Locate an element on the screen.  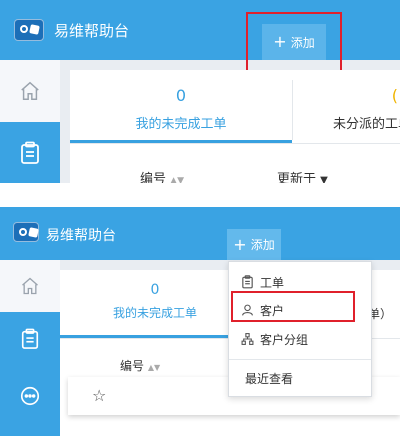
panel-separator is located at coordinates (200, 195).